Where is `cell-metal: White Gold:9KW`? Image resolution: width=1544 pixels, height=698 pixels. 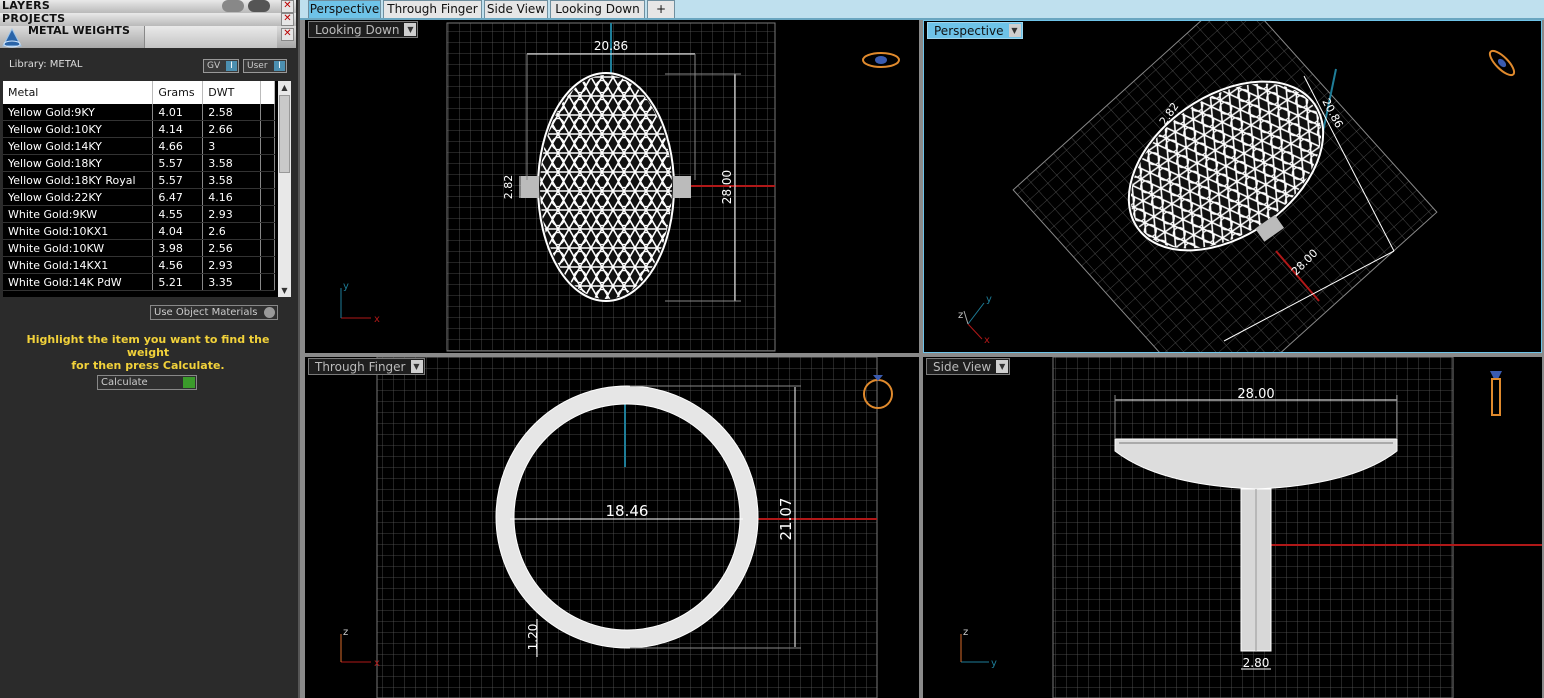
cell-metal: White Gold:9KW is located at coordinates (78, 214).